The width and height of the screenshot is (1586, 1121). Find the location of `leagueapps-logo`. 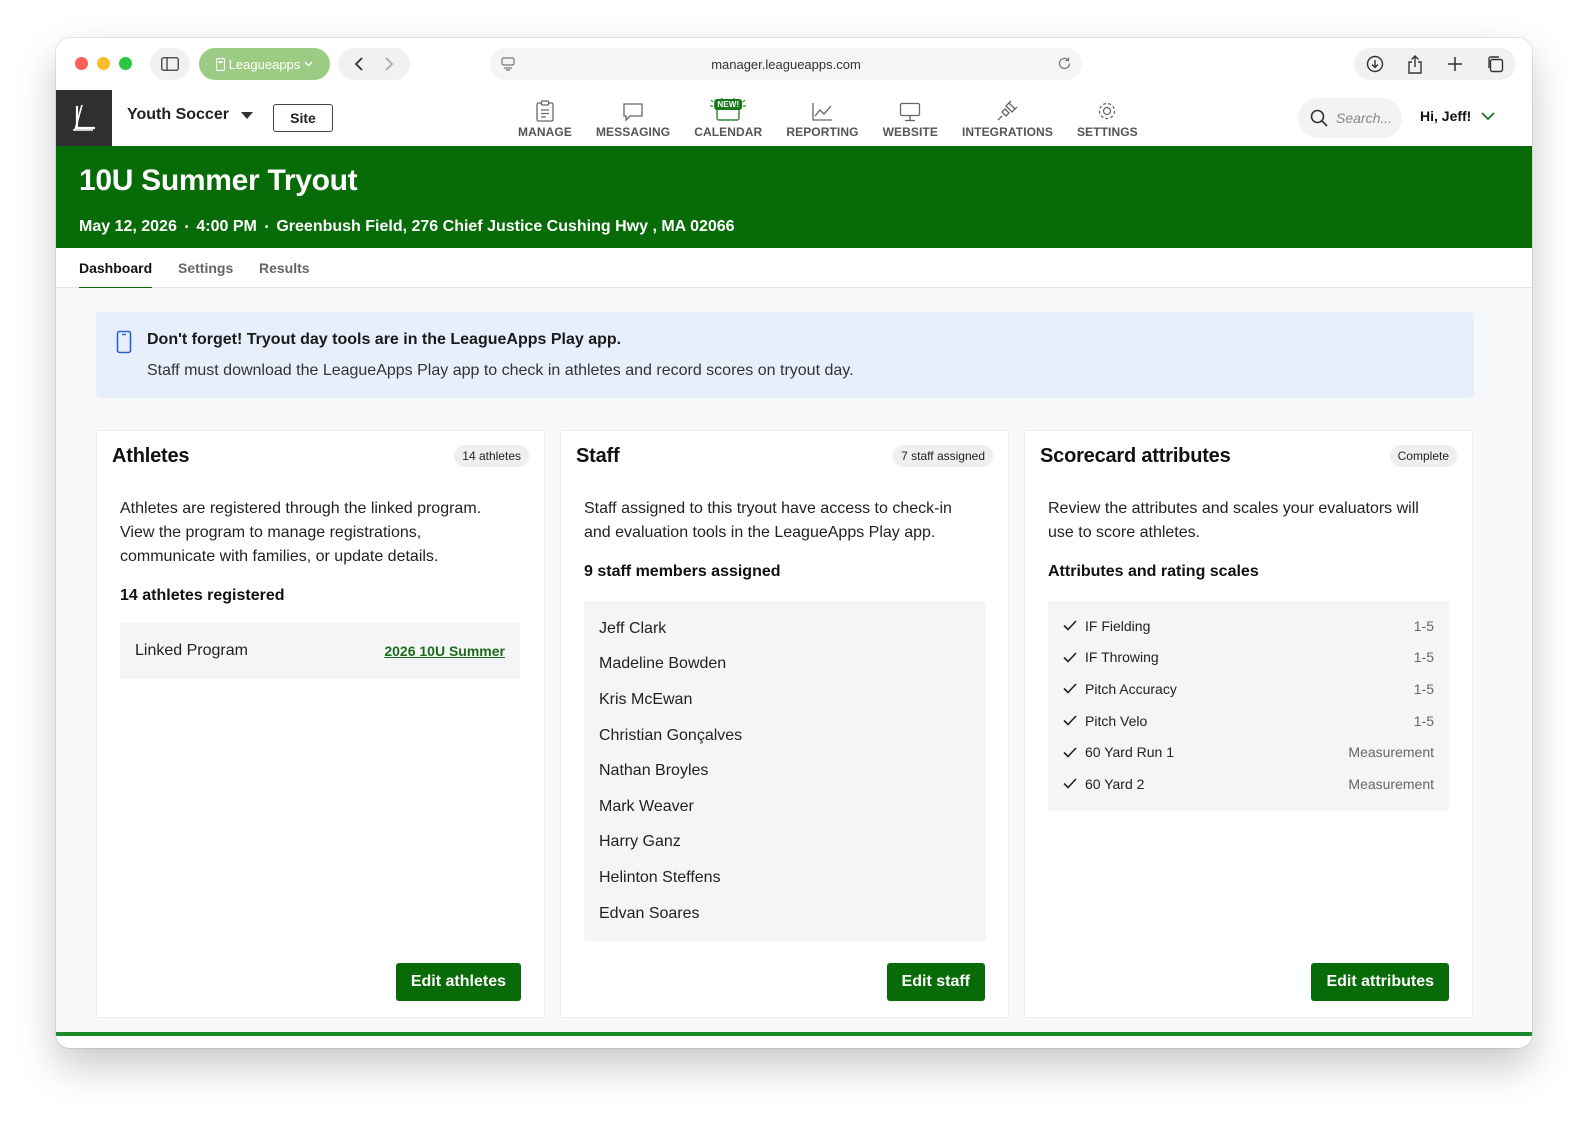

leagueapps-logo is located at coordinates (84, 118).